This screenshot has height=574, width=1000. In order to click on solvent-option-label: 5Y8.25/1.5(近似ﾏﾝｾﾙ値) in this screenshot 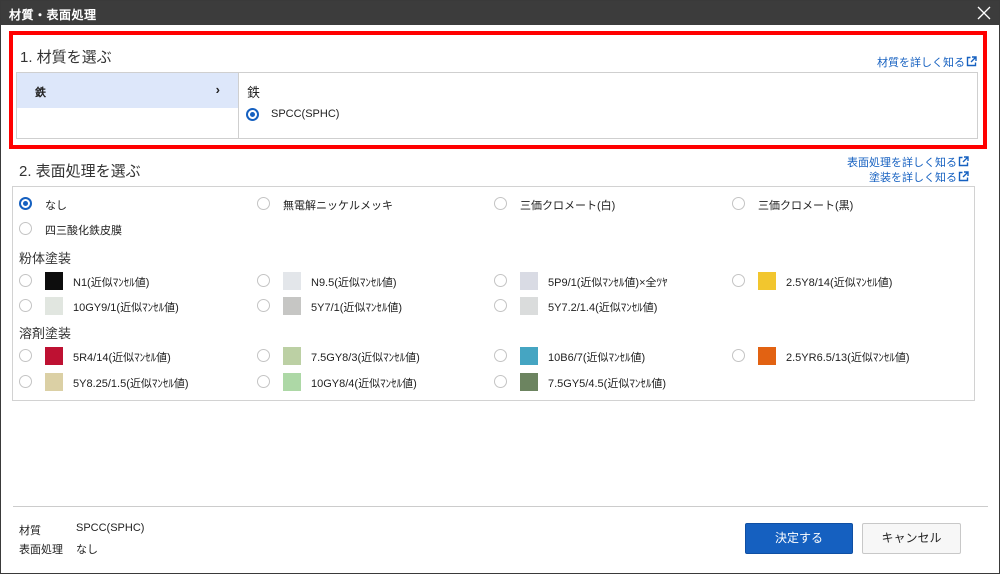, I will do `click(131, 384)`.